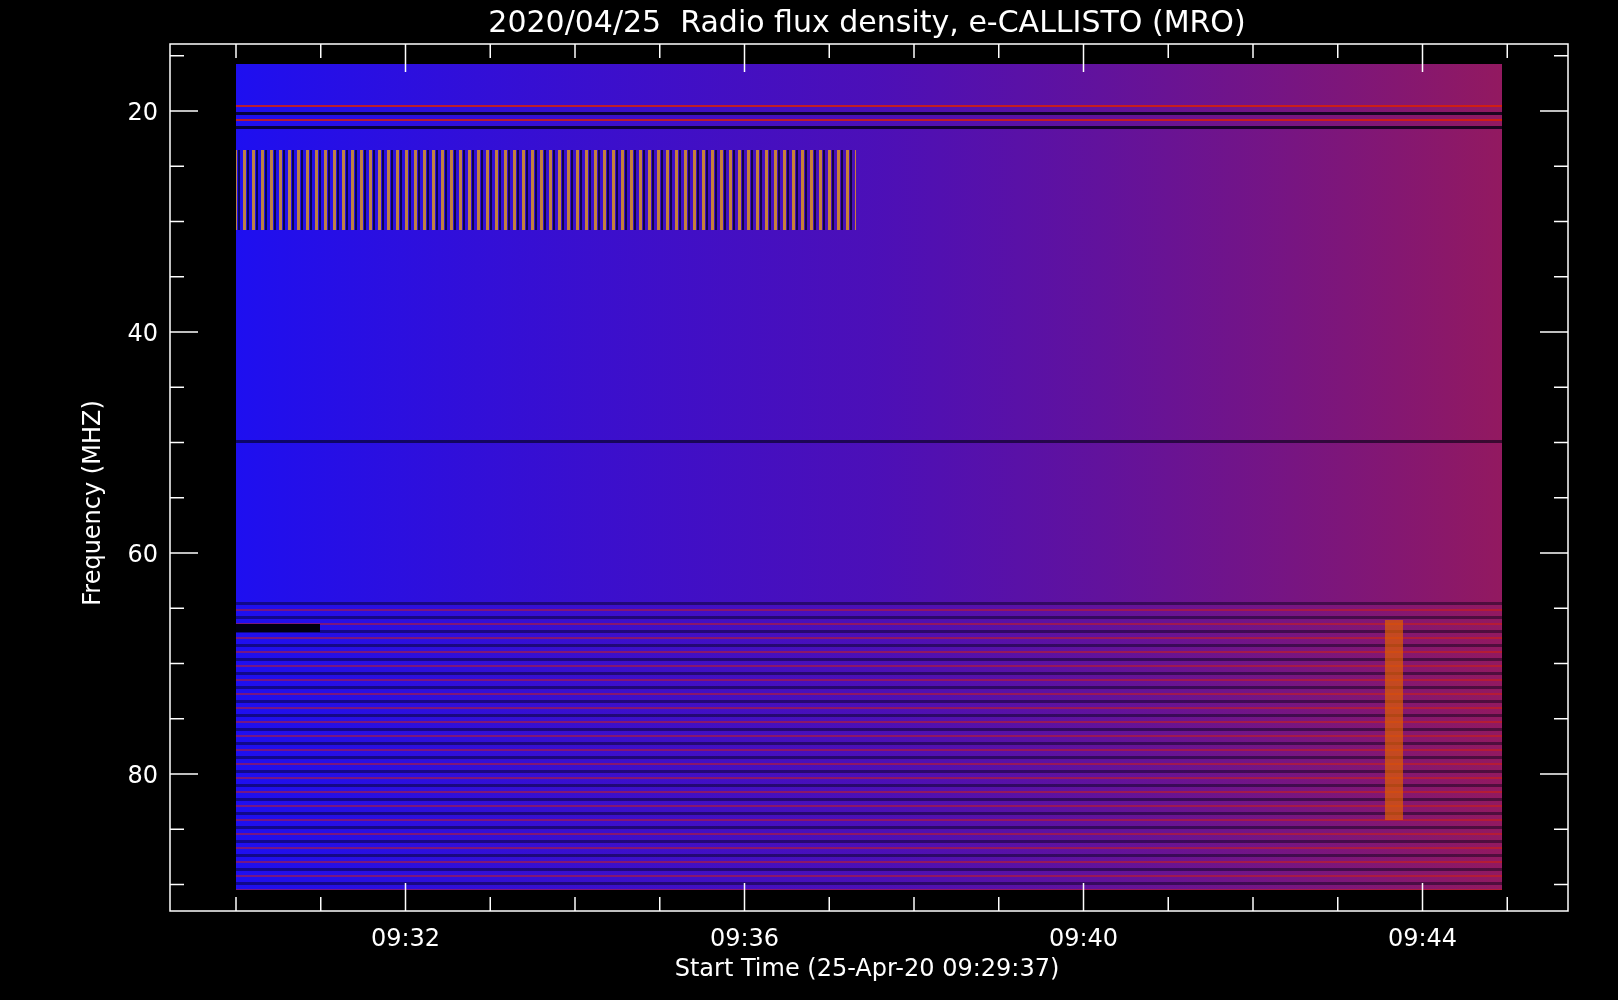 The image size is (1618, 1000). What do you see at coordinates (92, 503) in the screenshot?
I see `axis-label: Frequency (MHZ)` at bounding box center [92, 503].